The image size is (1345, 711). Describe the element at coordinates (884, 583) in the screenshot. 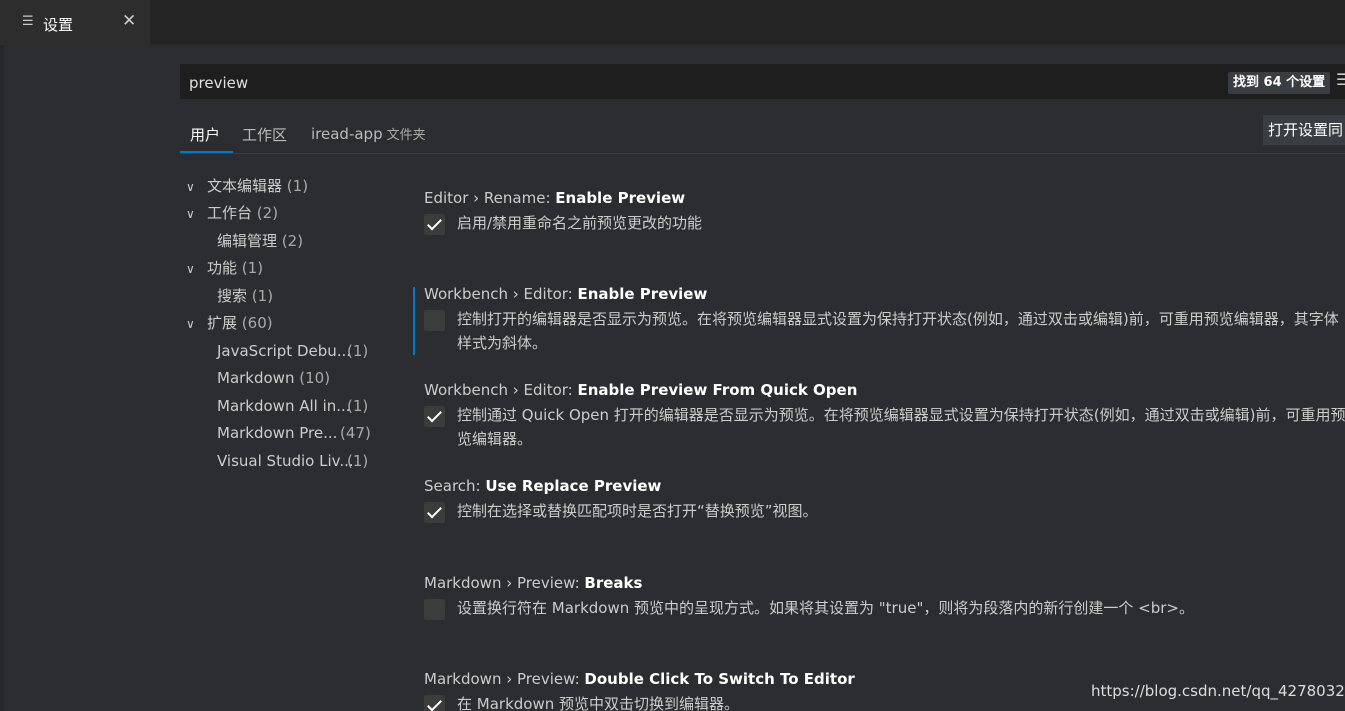

I see `setting-title: Markdown › Preview: Breaks` at that location.